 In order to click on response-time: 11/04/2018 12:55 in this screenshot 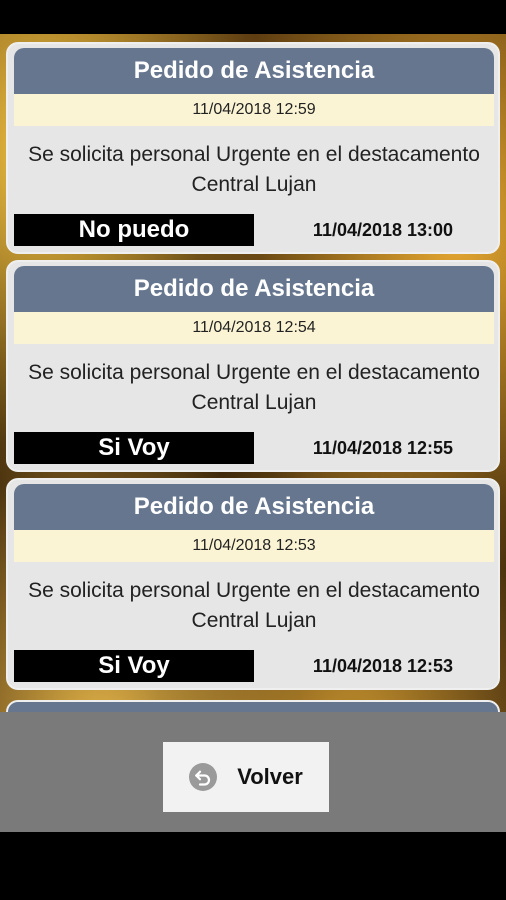, I will do `click(383, 447)`.